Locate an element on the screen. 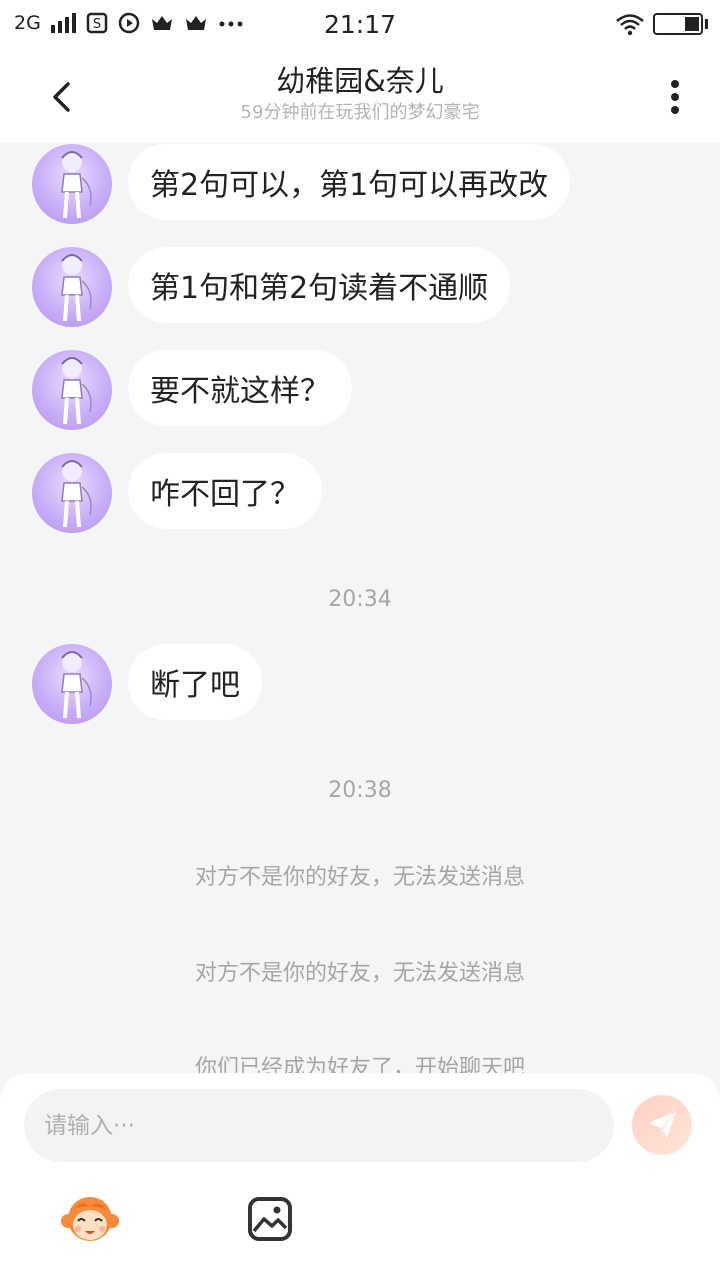  image-icon is located at coordinates (270, 1219).